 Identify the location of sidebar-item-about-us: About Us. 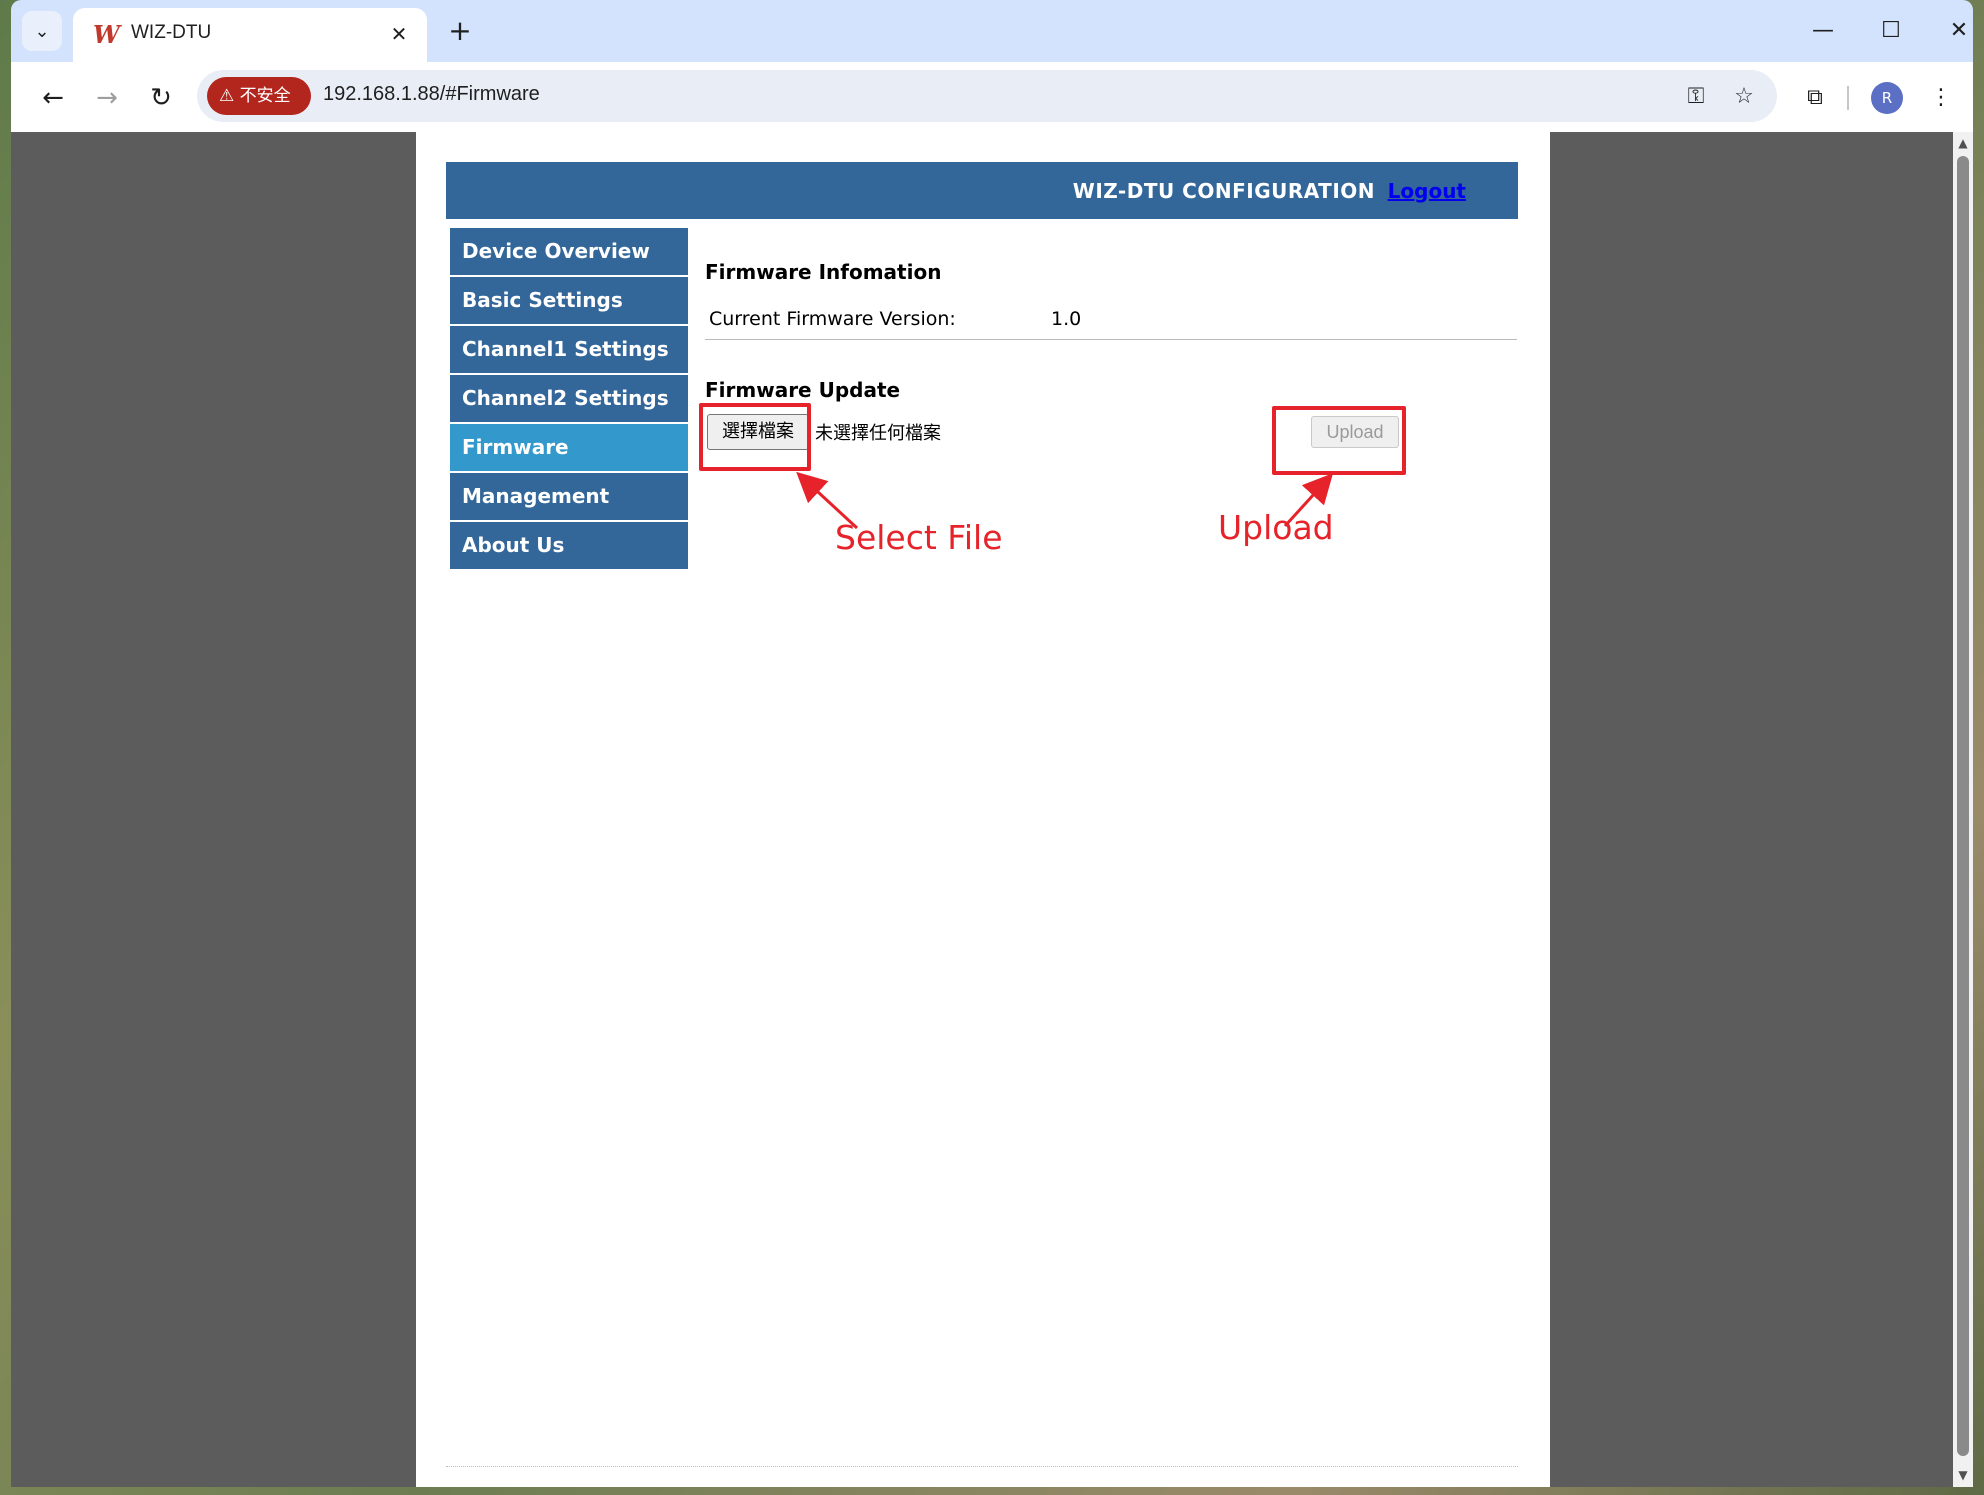
(569, 545).